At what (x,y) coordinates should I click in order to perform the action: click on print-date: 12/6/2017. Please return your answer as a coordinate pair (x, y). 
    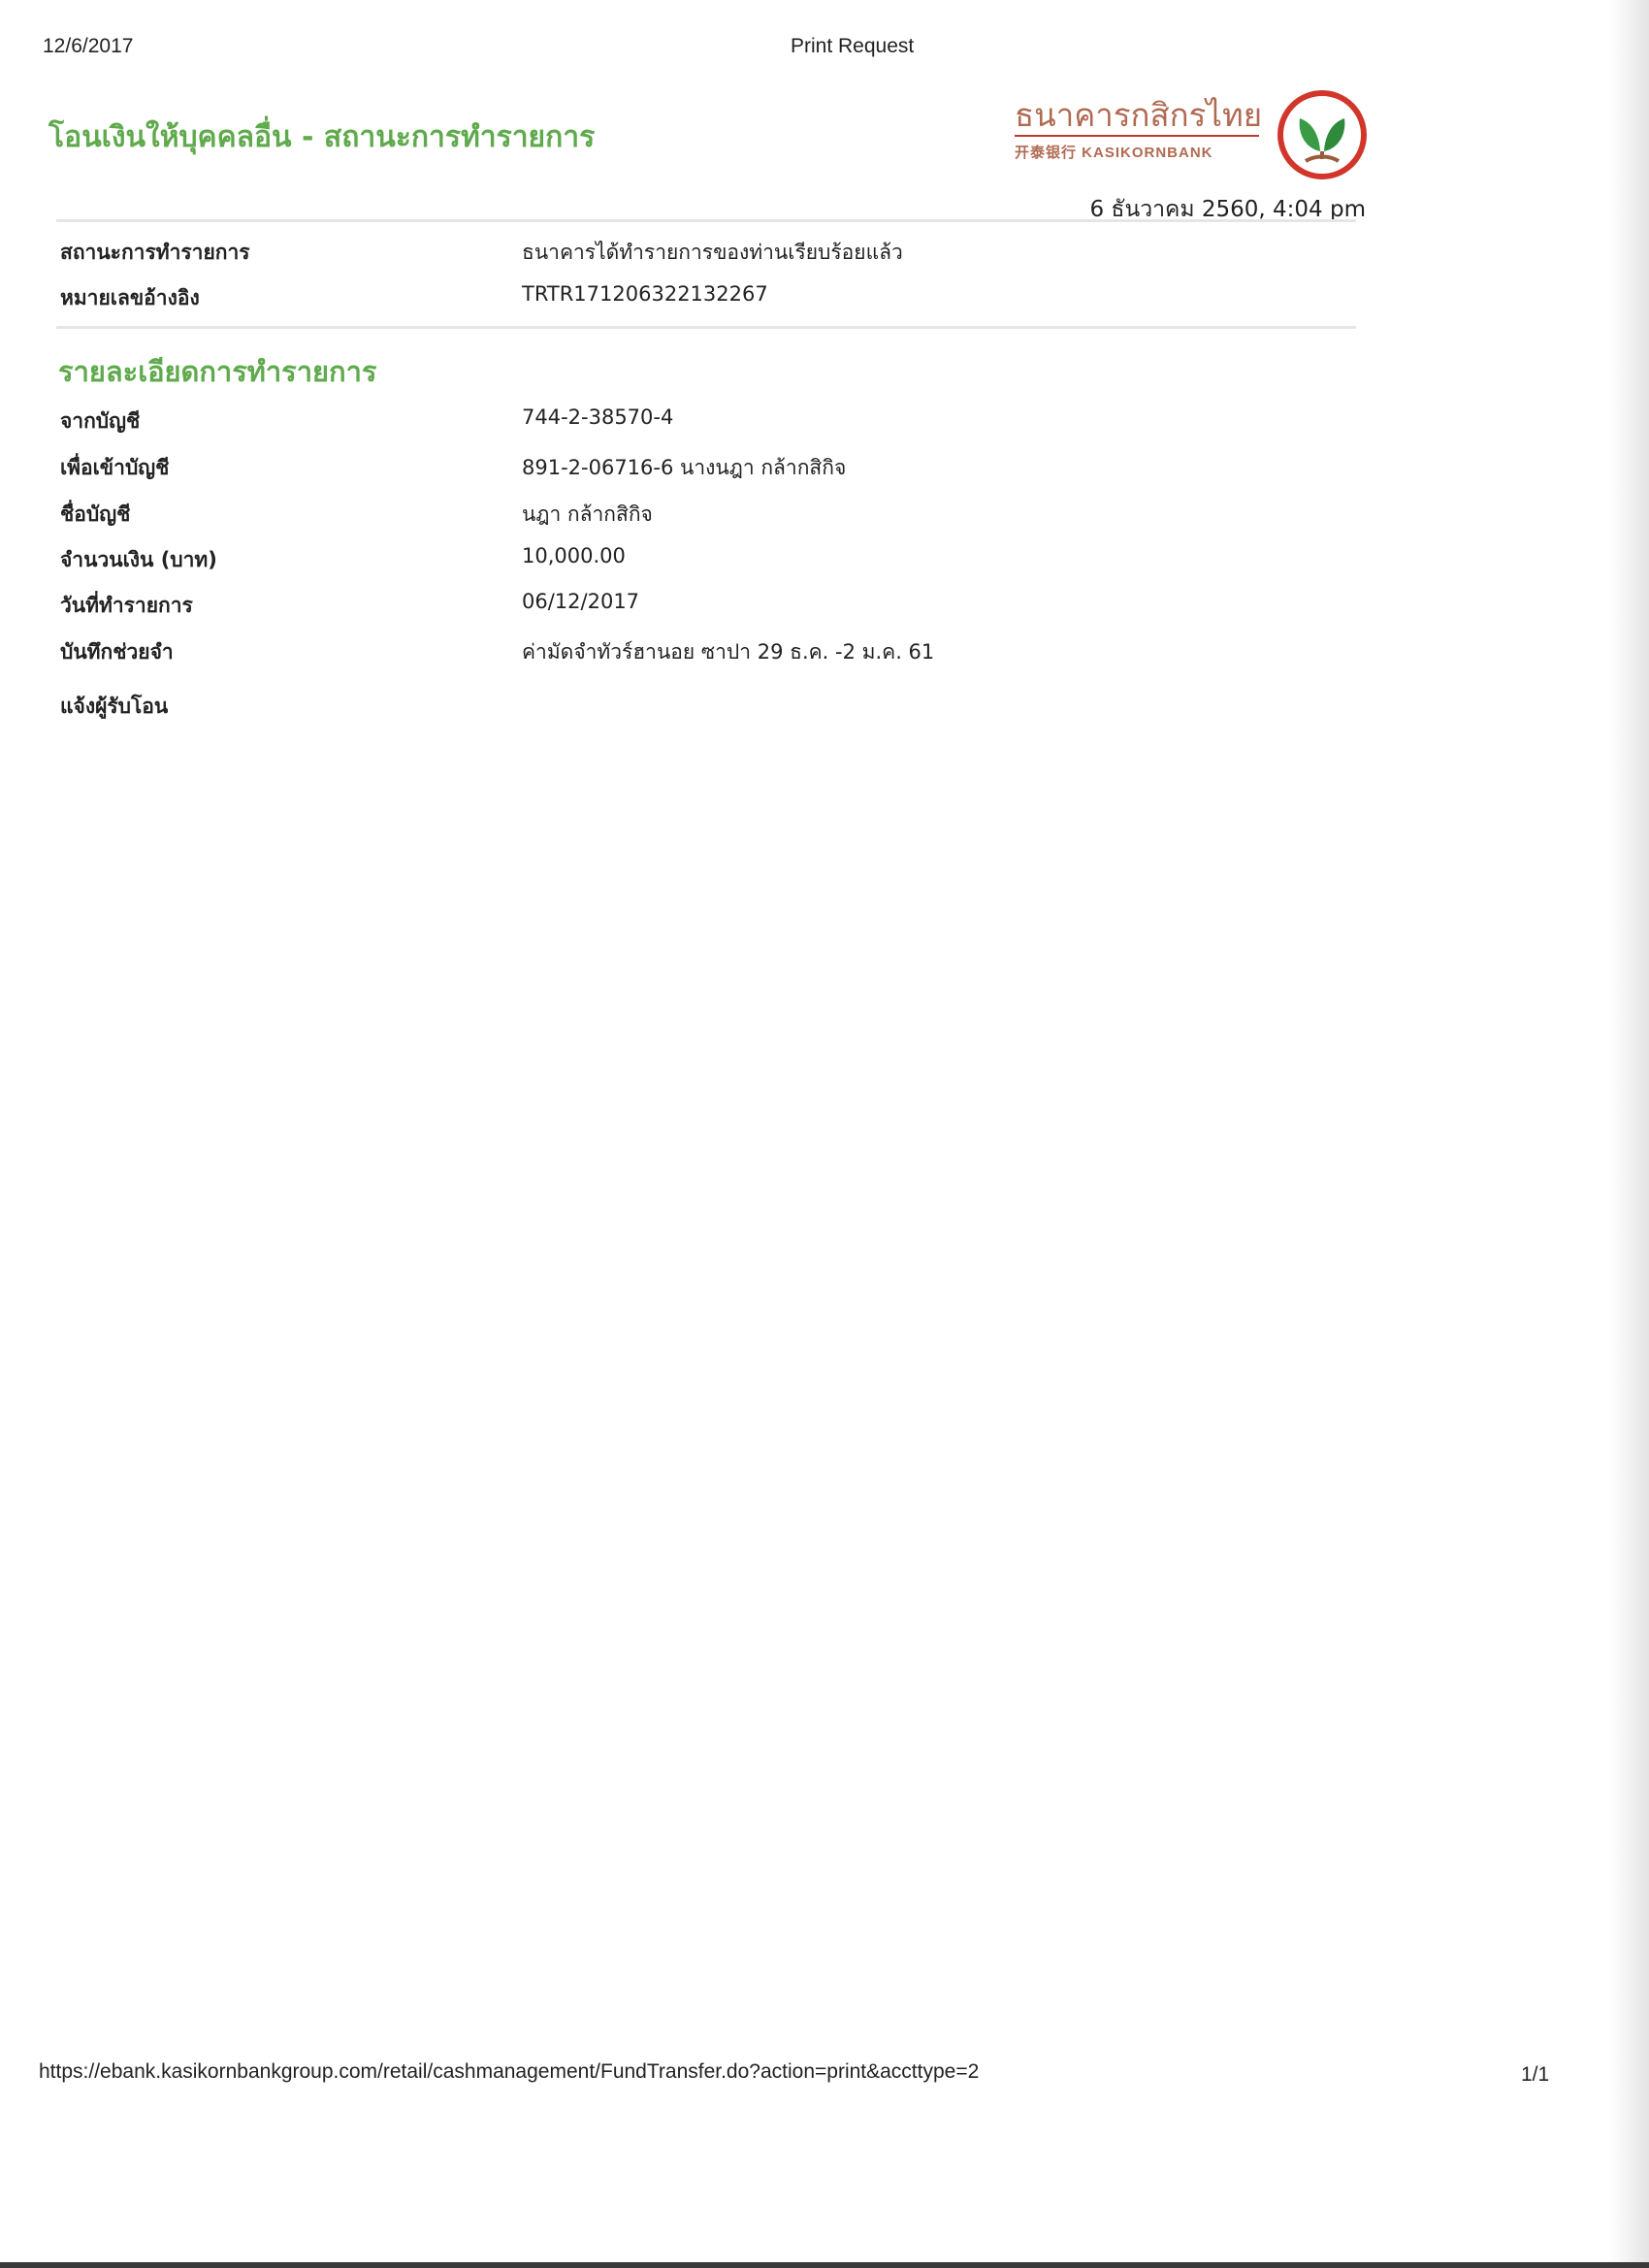
    Looking at the image, I should click on (88, 46).